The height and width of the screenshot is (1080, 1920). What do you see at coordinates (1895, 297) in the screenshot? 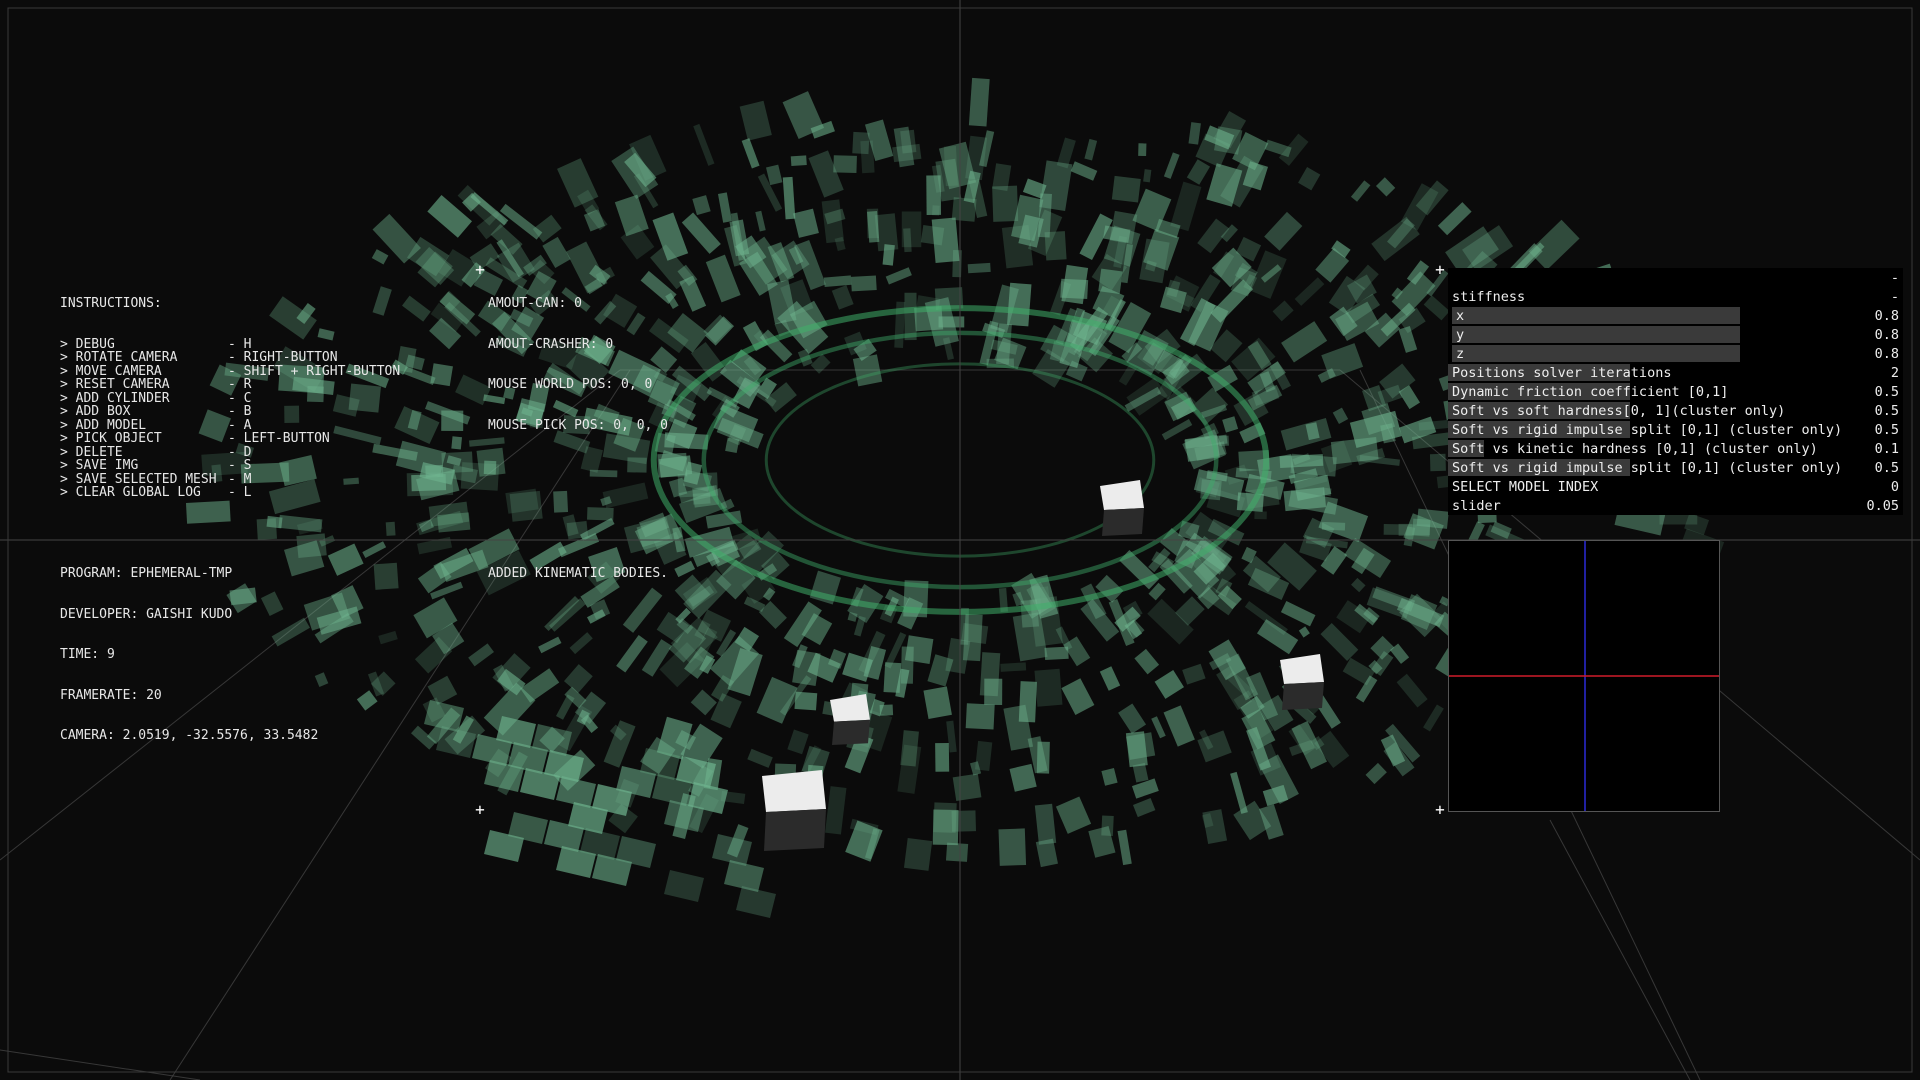
I see `stiffness-collapse-button: -` at bounding box center [1895, 297].